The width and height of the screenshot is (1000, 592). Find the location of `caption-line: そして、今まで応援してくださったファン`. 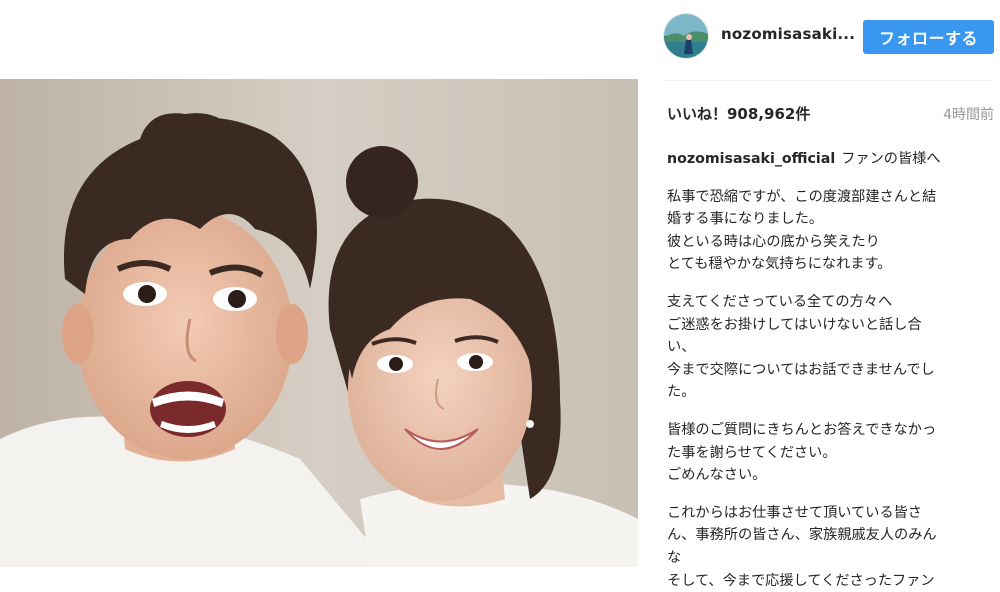

caption-line: そして、今まで応援してくださったファン is located at coordinates (832, 581).